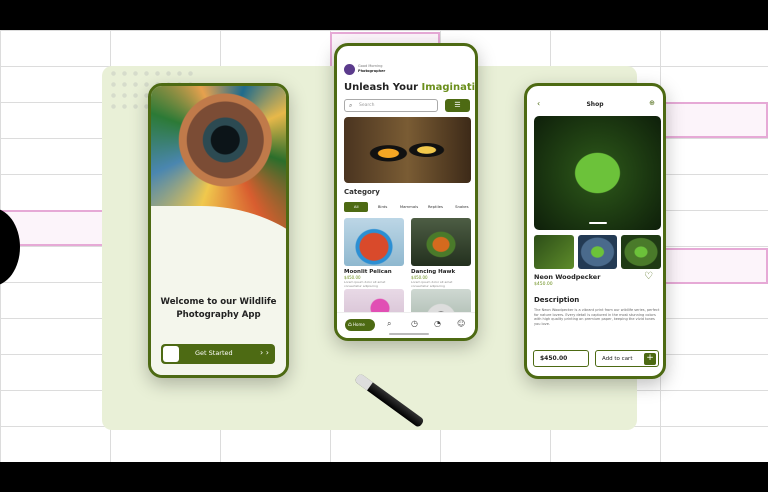 The image size is (768, 492). I want to click on product-hero-image, so click(597, 173).